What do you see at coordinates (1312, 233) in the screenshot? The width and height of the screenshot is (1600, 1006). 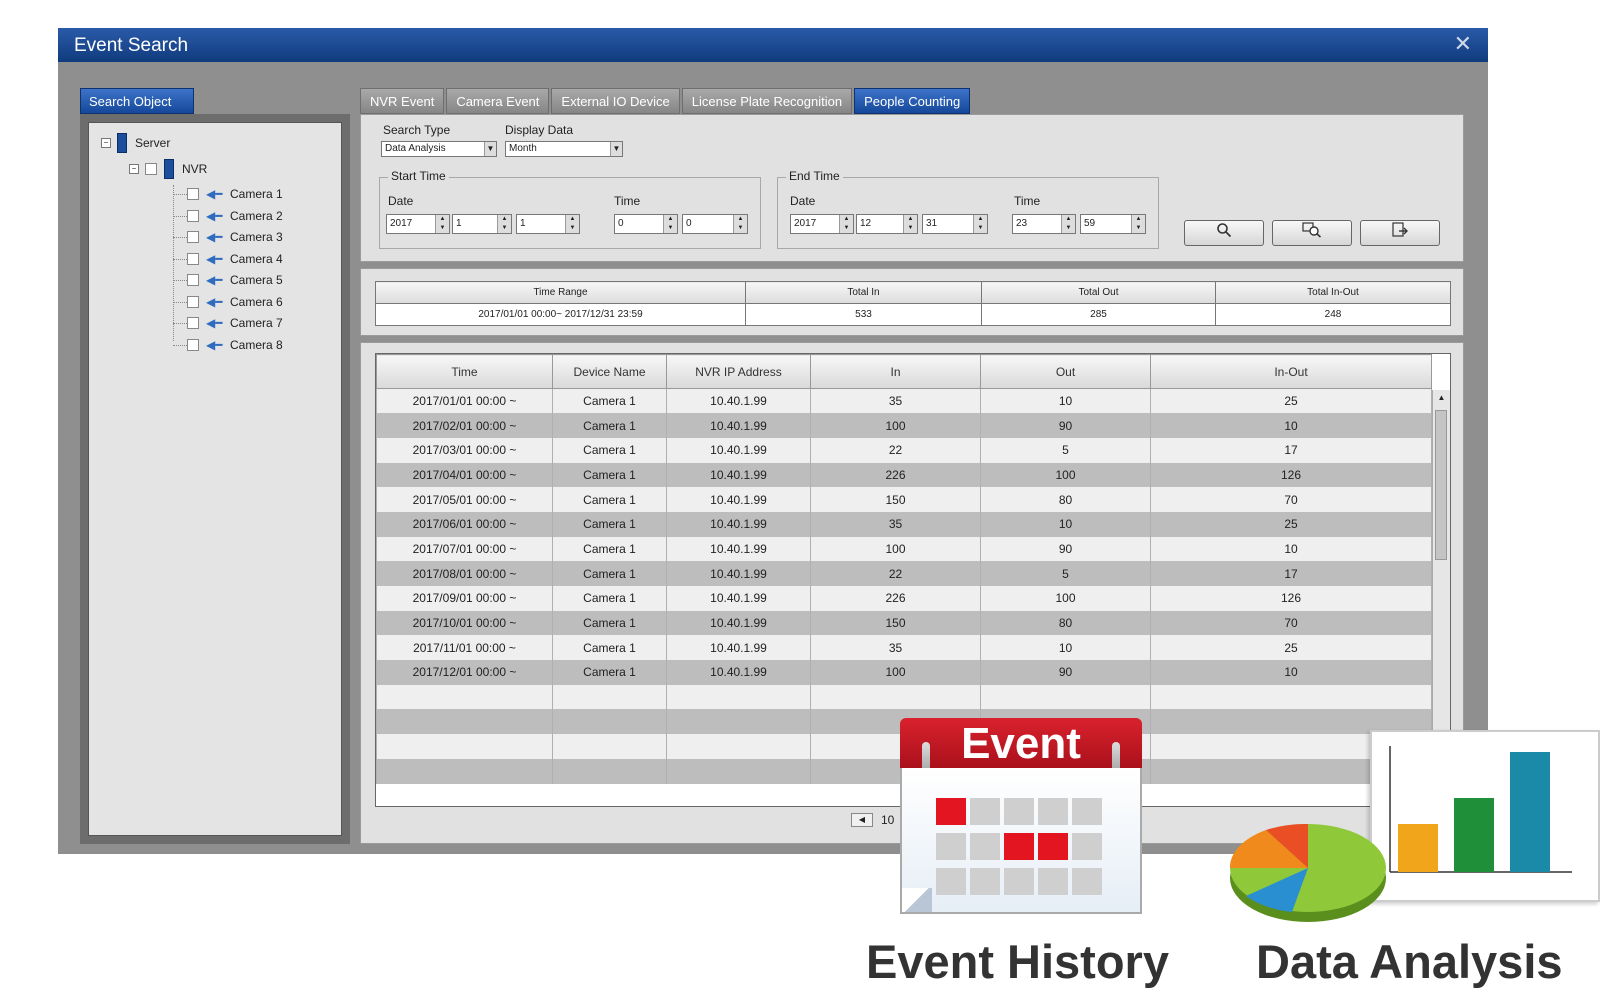 I see `advanced-search-button` at bounding box center [1312, 233].